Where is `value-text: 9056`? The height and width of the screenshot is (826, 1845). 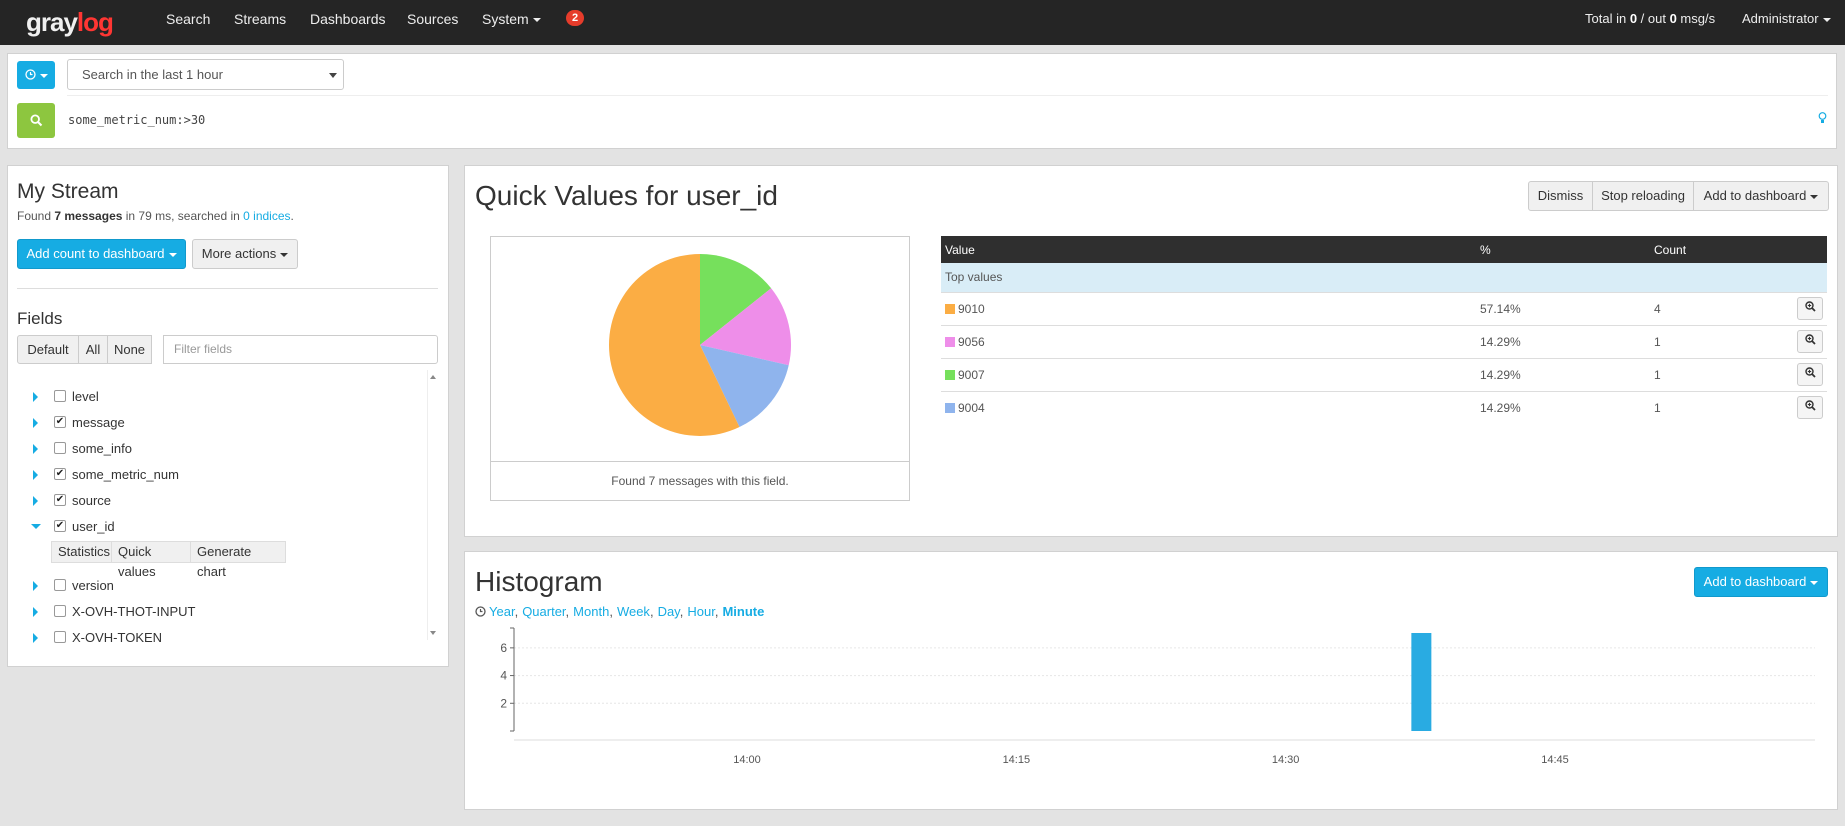 value-text: 9056 is located at coordinates (971, 341).